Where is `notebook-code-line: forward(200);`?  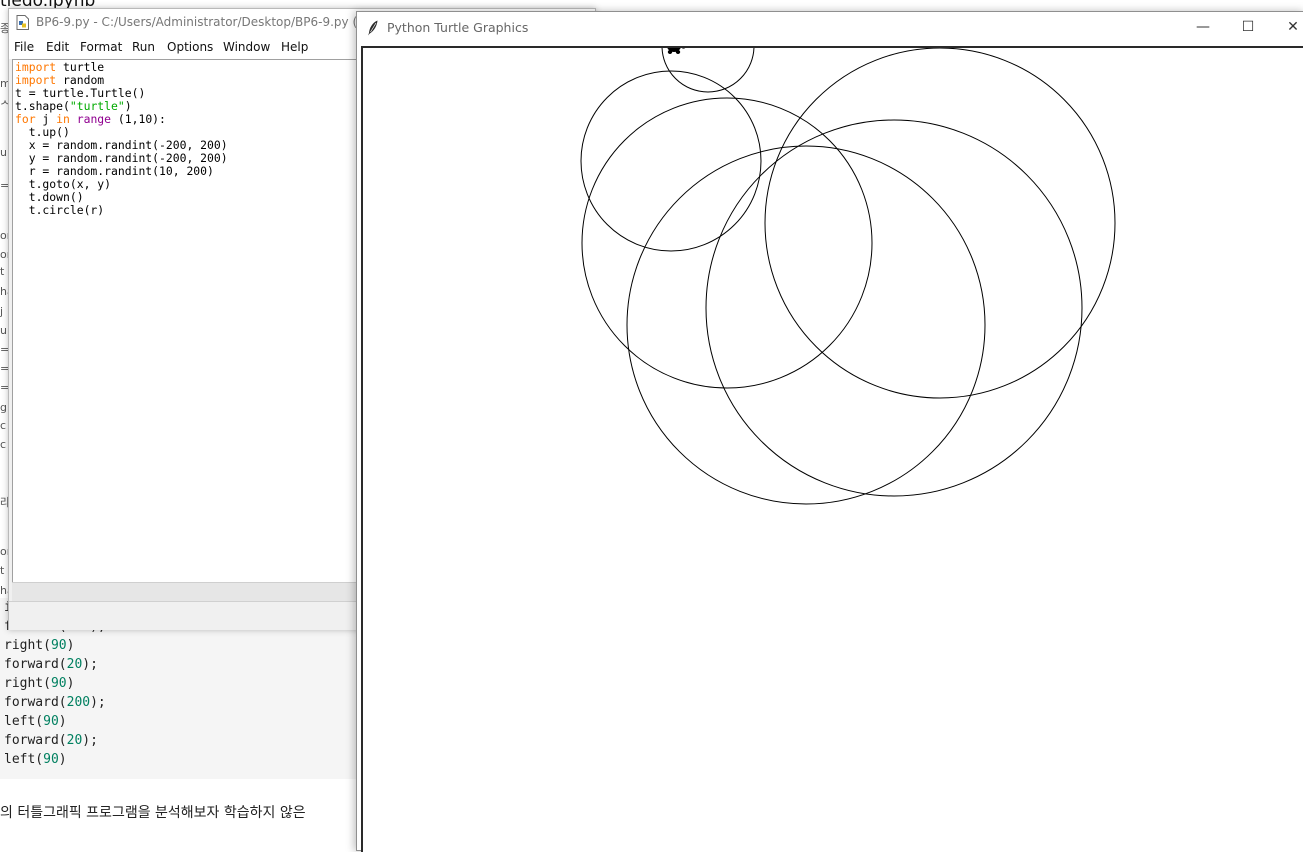
notebook-code-line: forward(200); is located at coordinates (55, 702).